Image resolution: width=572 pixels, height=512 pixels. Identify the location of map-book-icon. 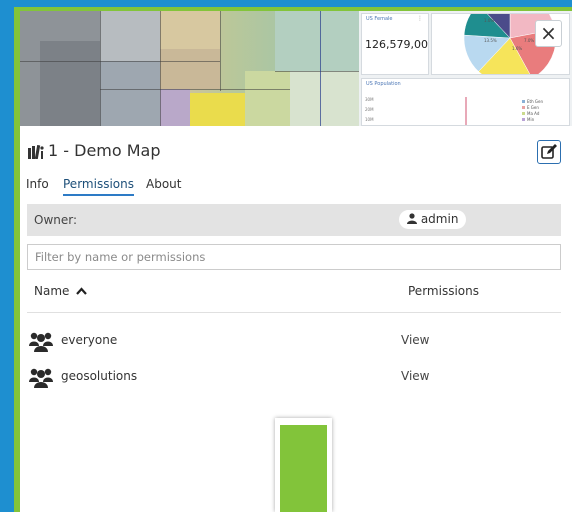
(36, 153).